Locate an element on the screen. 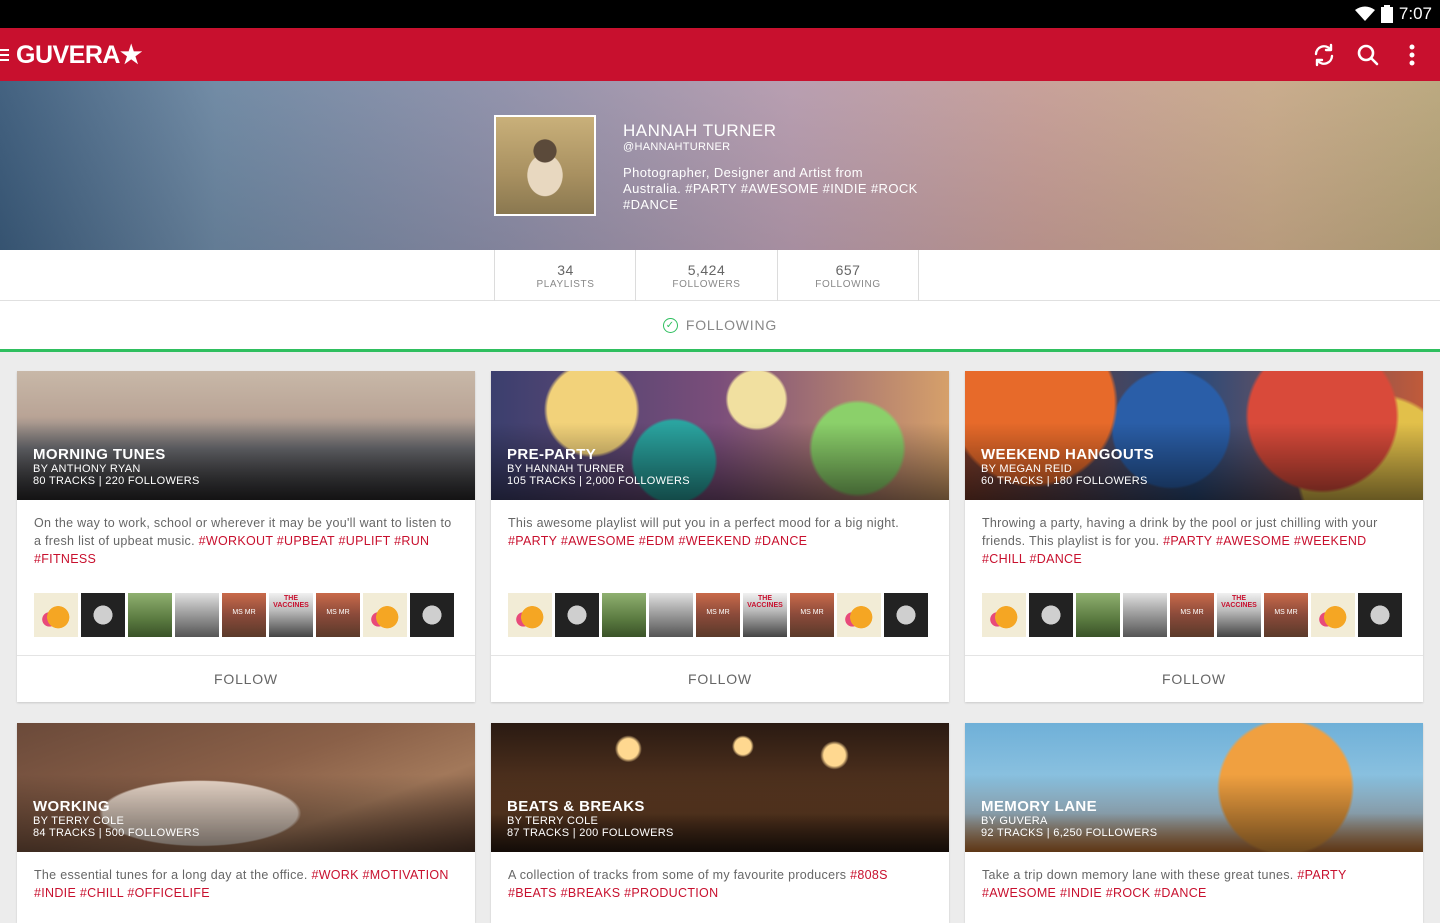 The height and width of the screenshot is (923, 1440). stat-label: FOLLOWERS is located at coordinates (706, 284).